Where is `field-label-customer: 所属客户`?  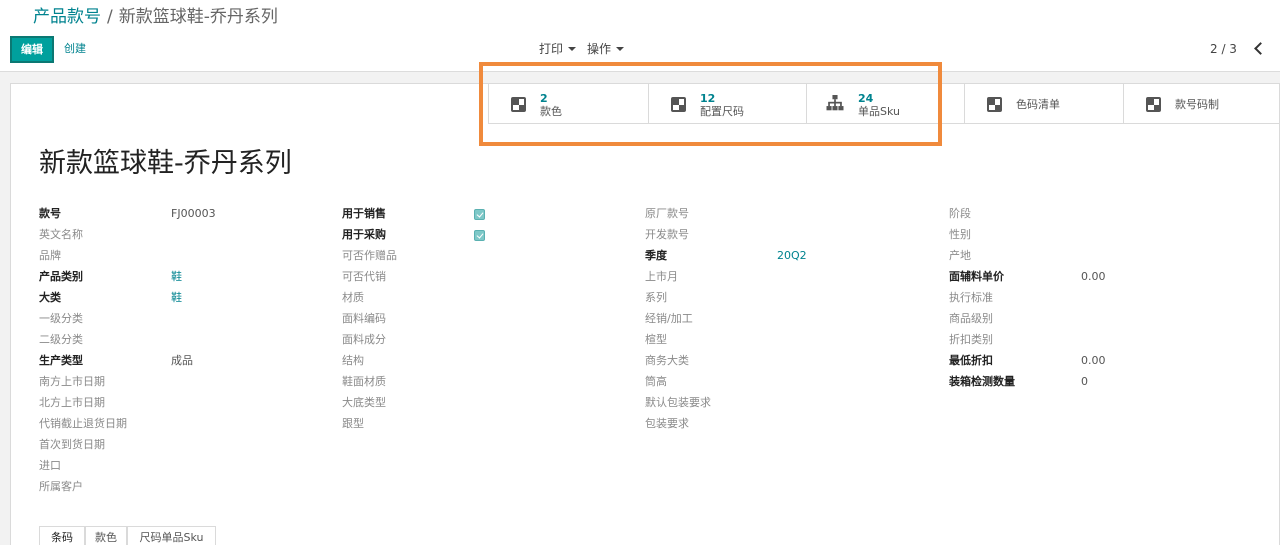
field-label-customer: 所属客户 is located at coordinates (61, 486).